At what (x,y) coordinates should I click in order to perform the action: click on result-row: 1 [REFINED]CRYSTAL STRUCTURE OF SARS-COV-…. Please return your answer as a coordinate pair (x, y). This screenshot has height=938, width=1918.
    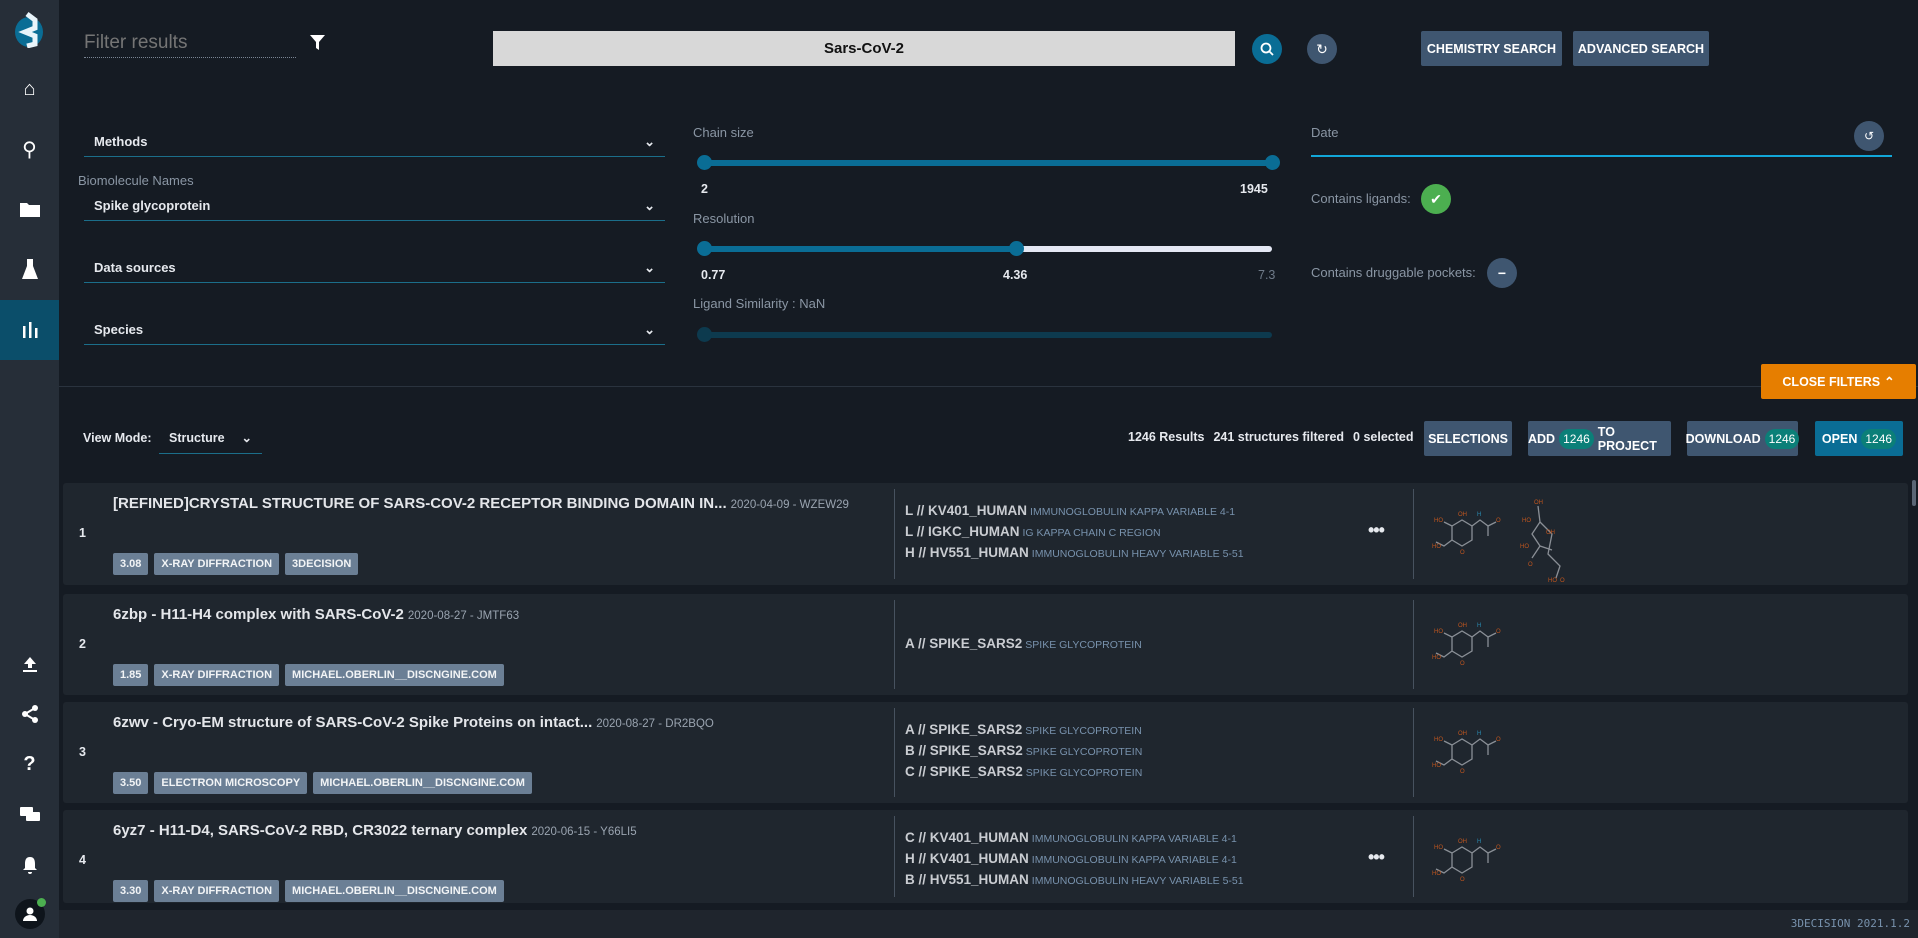
    Looking at the image, I should click on (985, 534).